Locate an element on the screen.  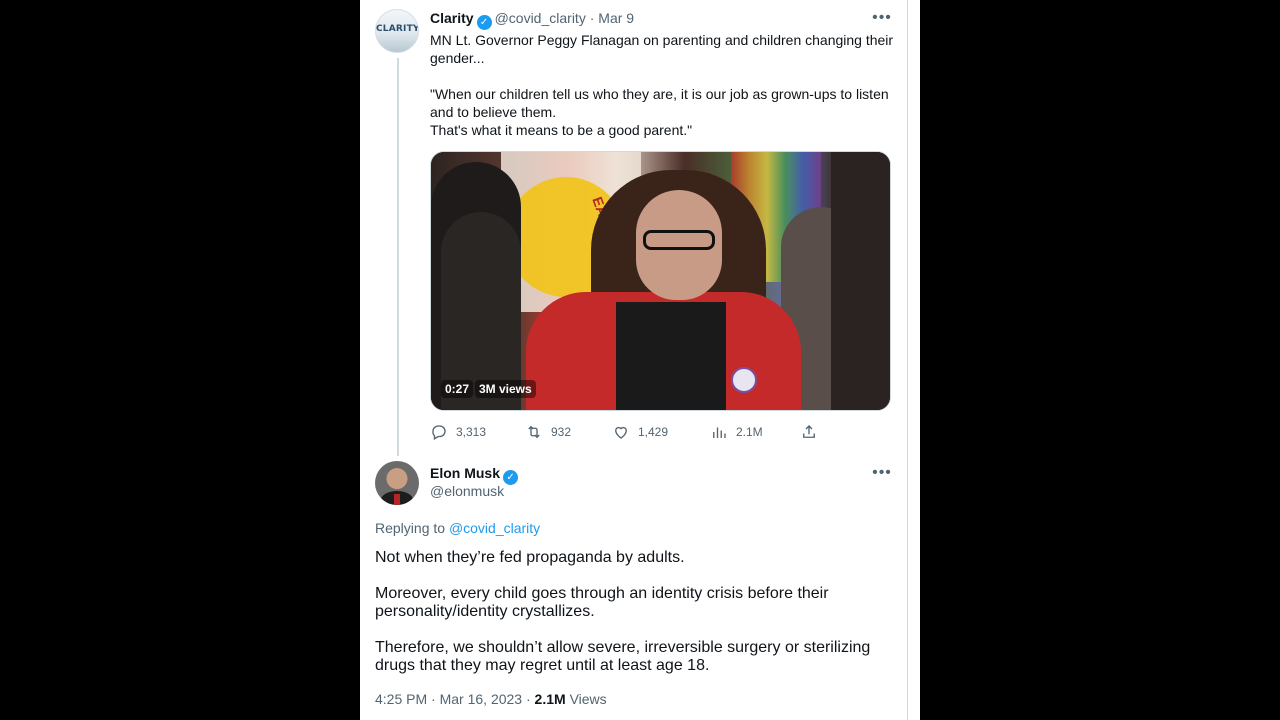
share-button is located at coordinates (809, 432).